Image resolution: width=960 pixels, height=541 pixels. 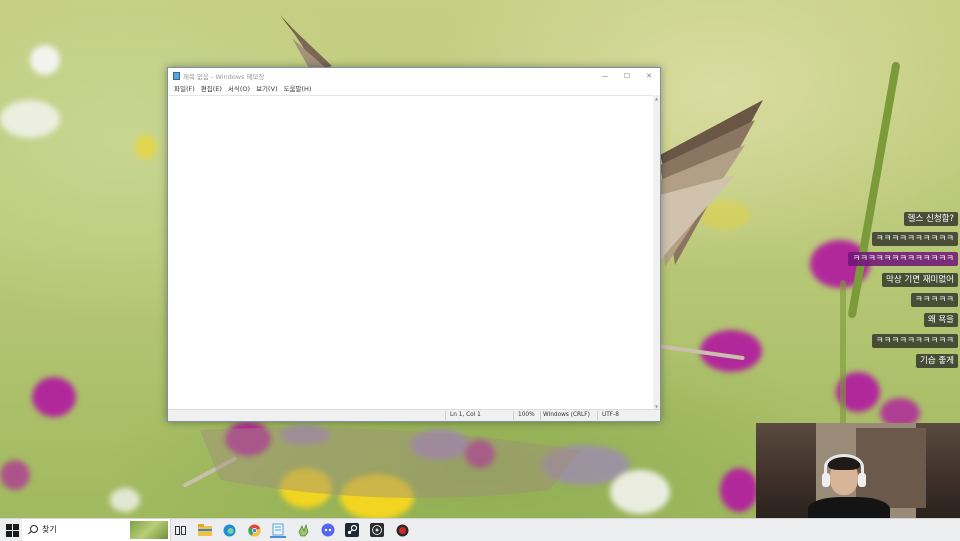 I want to click on search-label: 찾기, so click(x=49, y=529).